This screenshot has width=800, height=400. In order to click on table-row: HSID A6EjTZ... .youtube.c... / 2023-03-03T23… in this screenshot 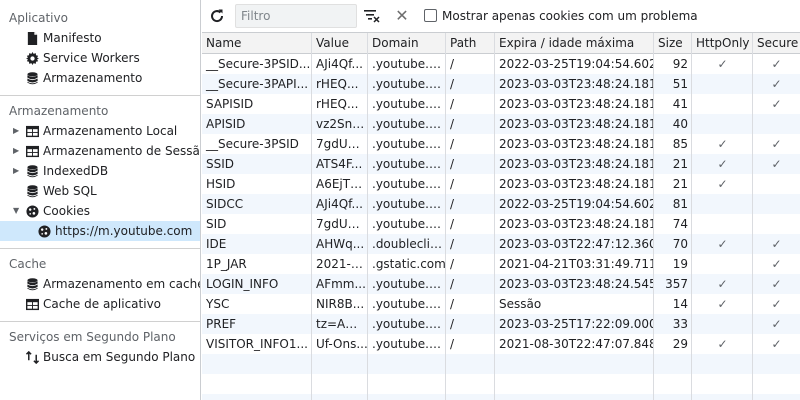, I will do `click(501, 184)`.